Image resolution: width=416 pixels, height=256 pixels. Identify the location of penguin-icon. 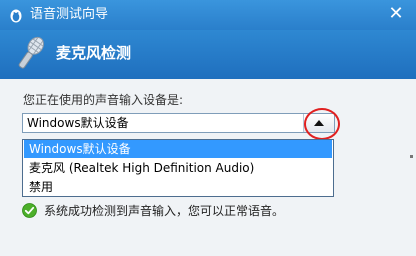
(16, 16).